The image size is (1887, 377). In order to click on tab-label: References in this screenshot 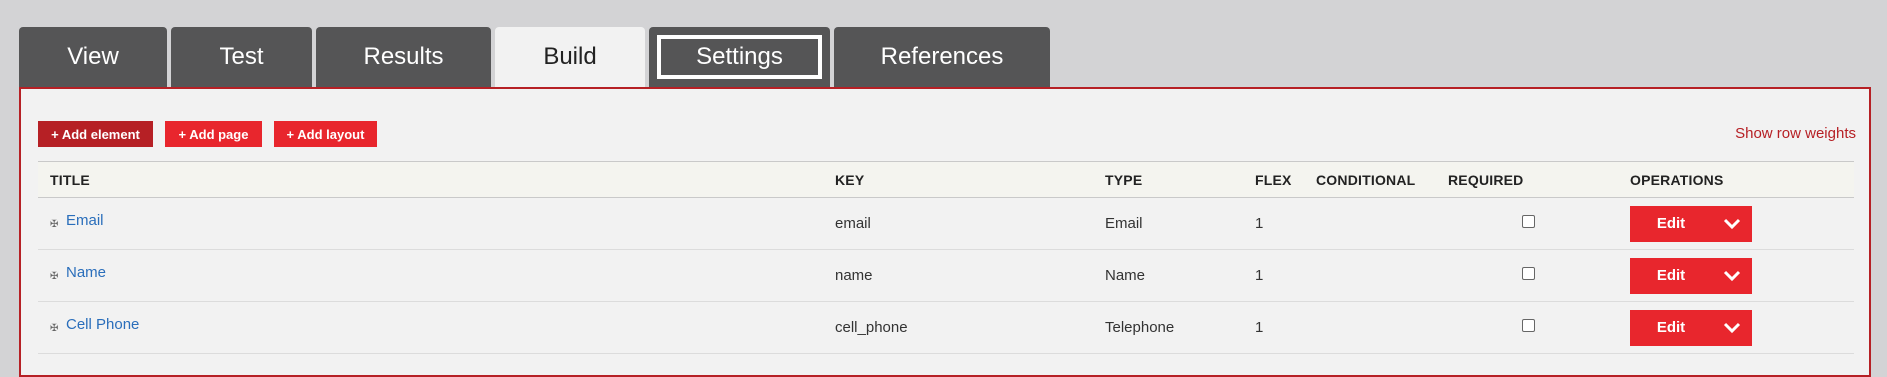, I will do `click(942, 56)`.